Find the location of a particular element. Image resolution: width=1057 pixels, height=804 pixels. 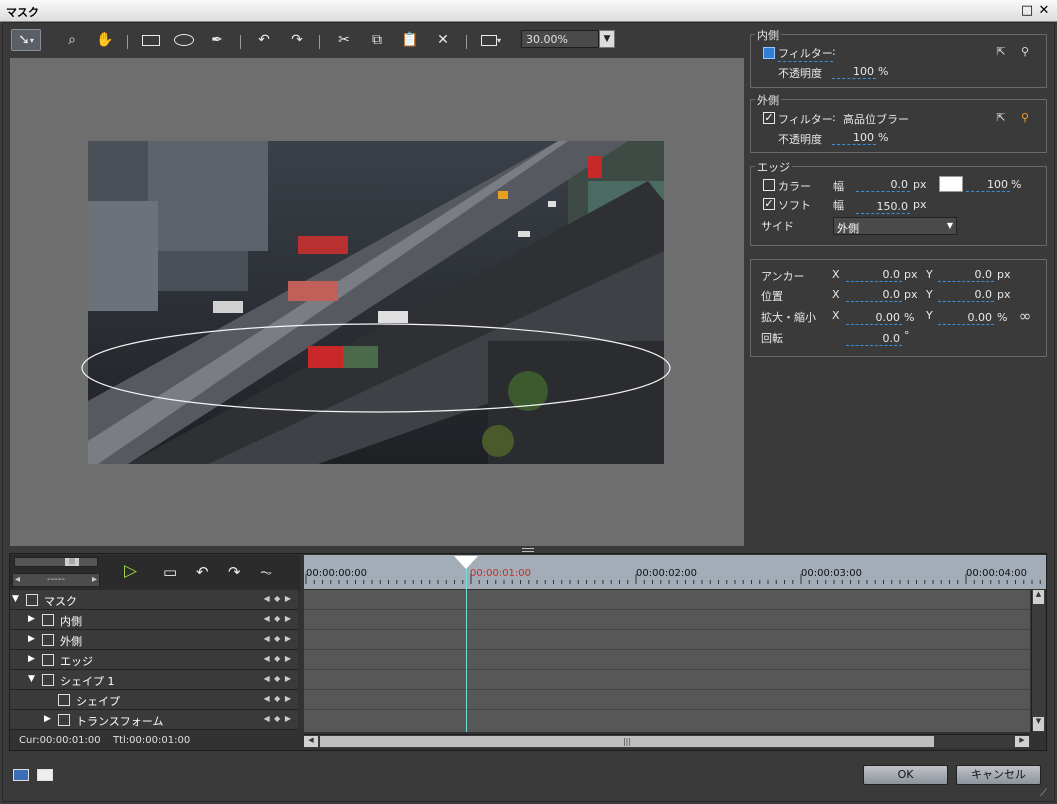

chevron-left-icon: ◂ is located at coordinates (17, 579).